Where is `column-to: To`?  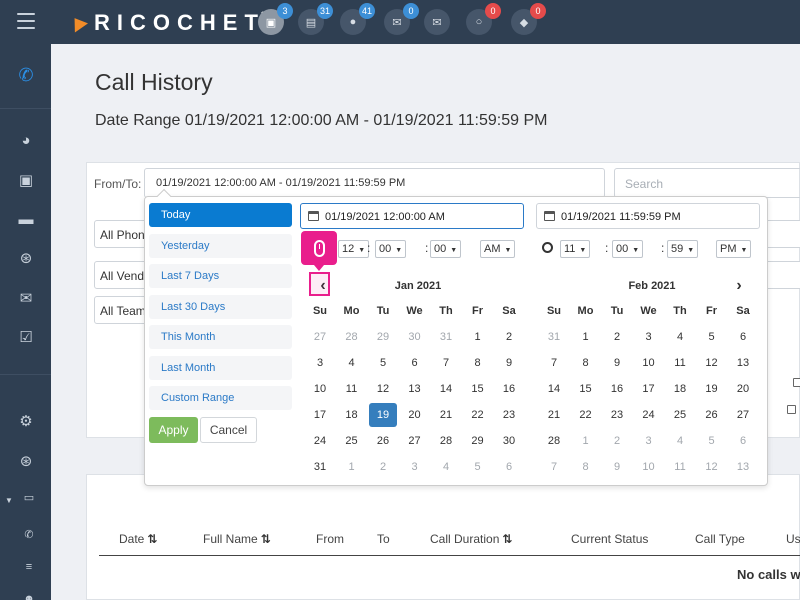
column-to: To is located at coordinates (383, 539).